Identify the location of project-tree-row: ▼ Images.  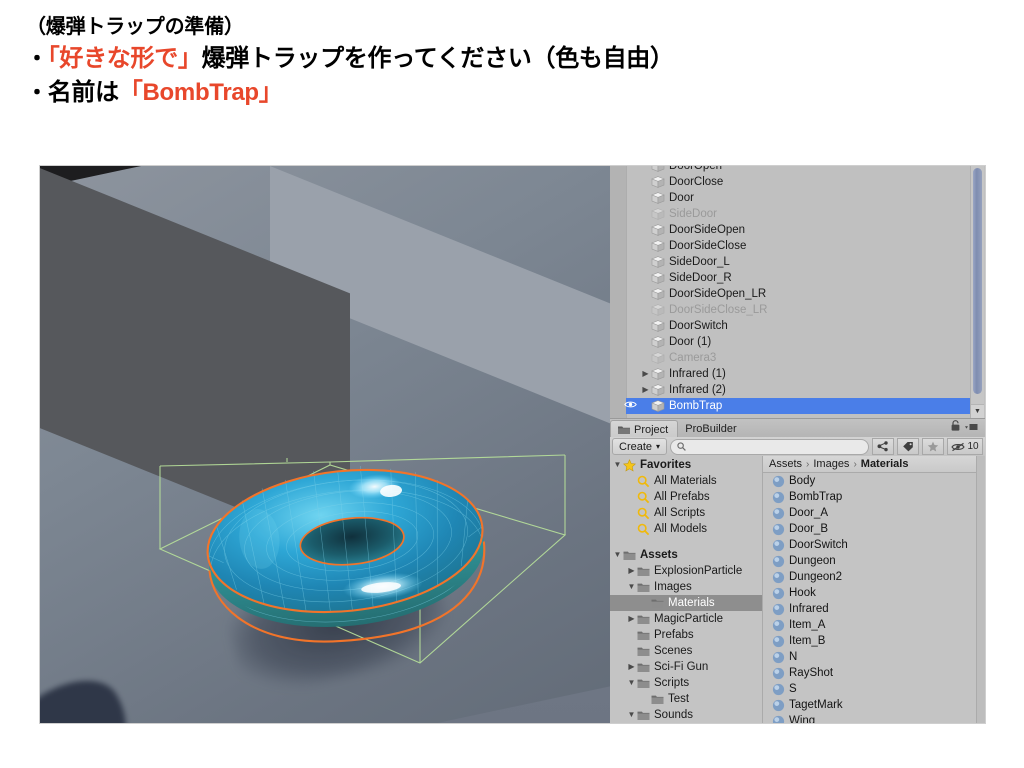
(686, 587).